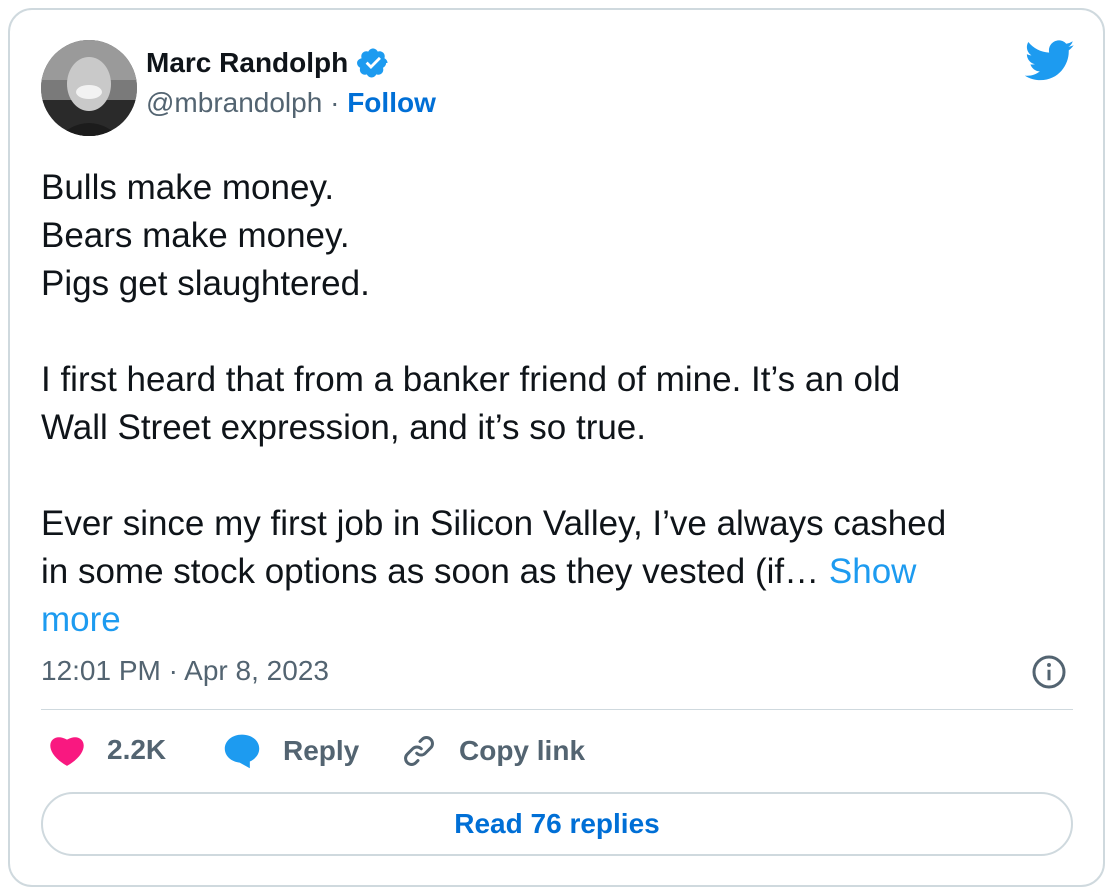 Image resolution: width=1114 pixels, height=894 pixels. Describe the element at coordinates (185, 671) in the screenshot. I see `tweet-timestamp: 12:01 PM · Apr 8, 2023` at that location.